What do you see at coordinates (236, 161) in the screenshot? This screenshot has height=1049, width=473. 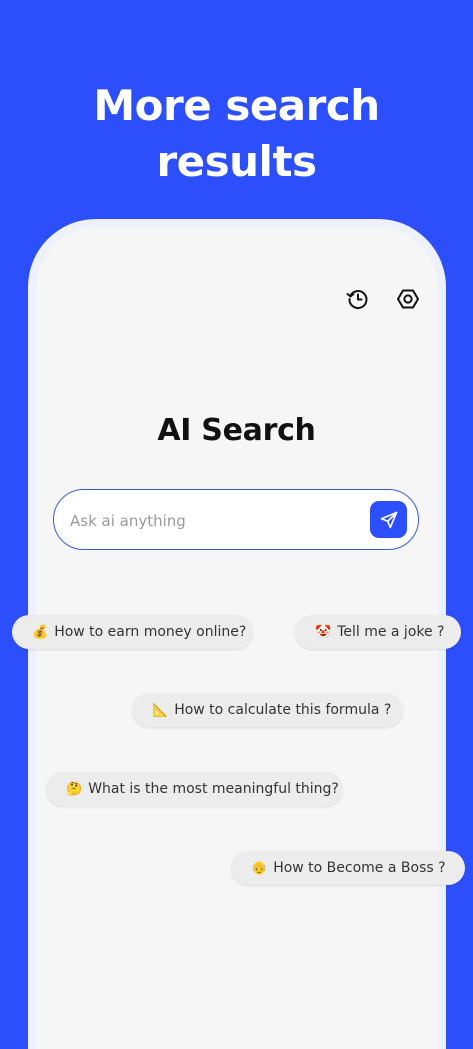 I see `headline-line-2: results` at bounding box center [236, 161].